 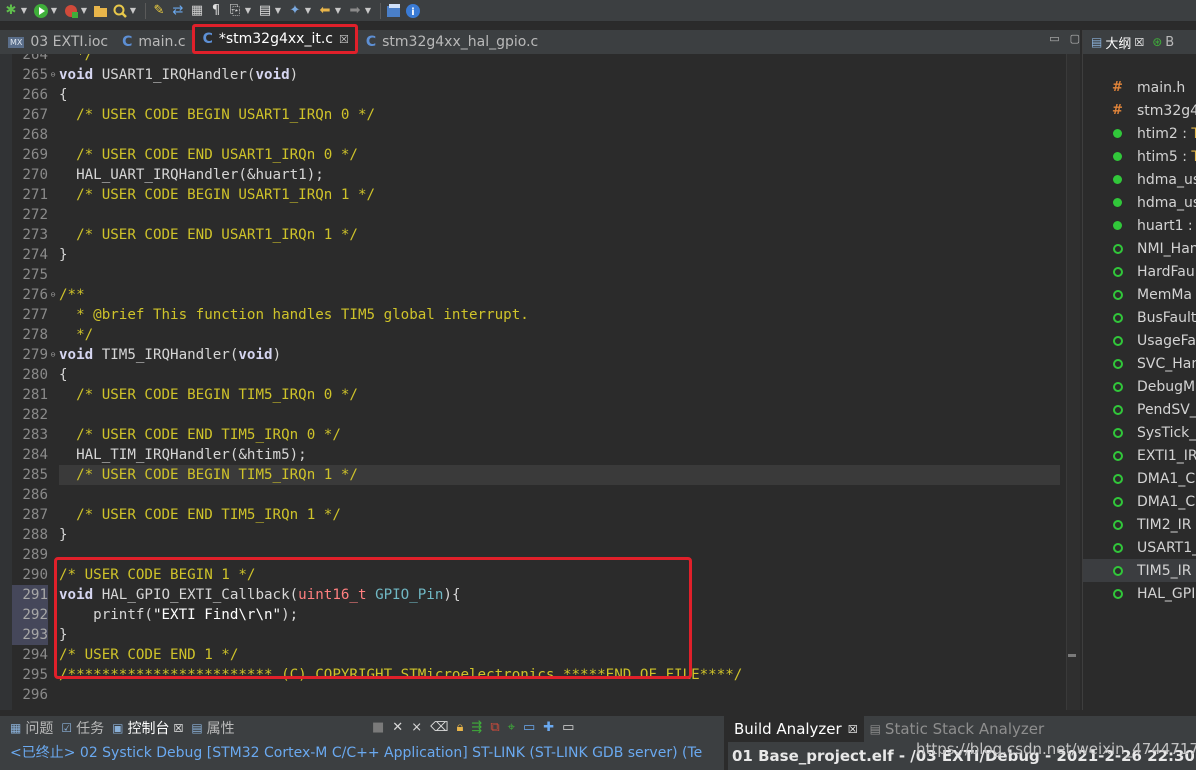 What do you see at coordinates (533, 515) in the screenshot?
I see `code-line: 287 /* USER CODE END TIM5_IRQn 1 */` at bounding box center [533, 515].